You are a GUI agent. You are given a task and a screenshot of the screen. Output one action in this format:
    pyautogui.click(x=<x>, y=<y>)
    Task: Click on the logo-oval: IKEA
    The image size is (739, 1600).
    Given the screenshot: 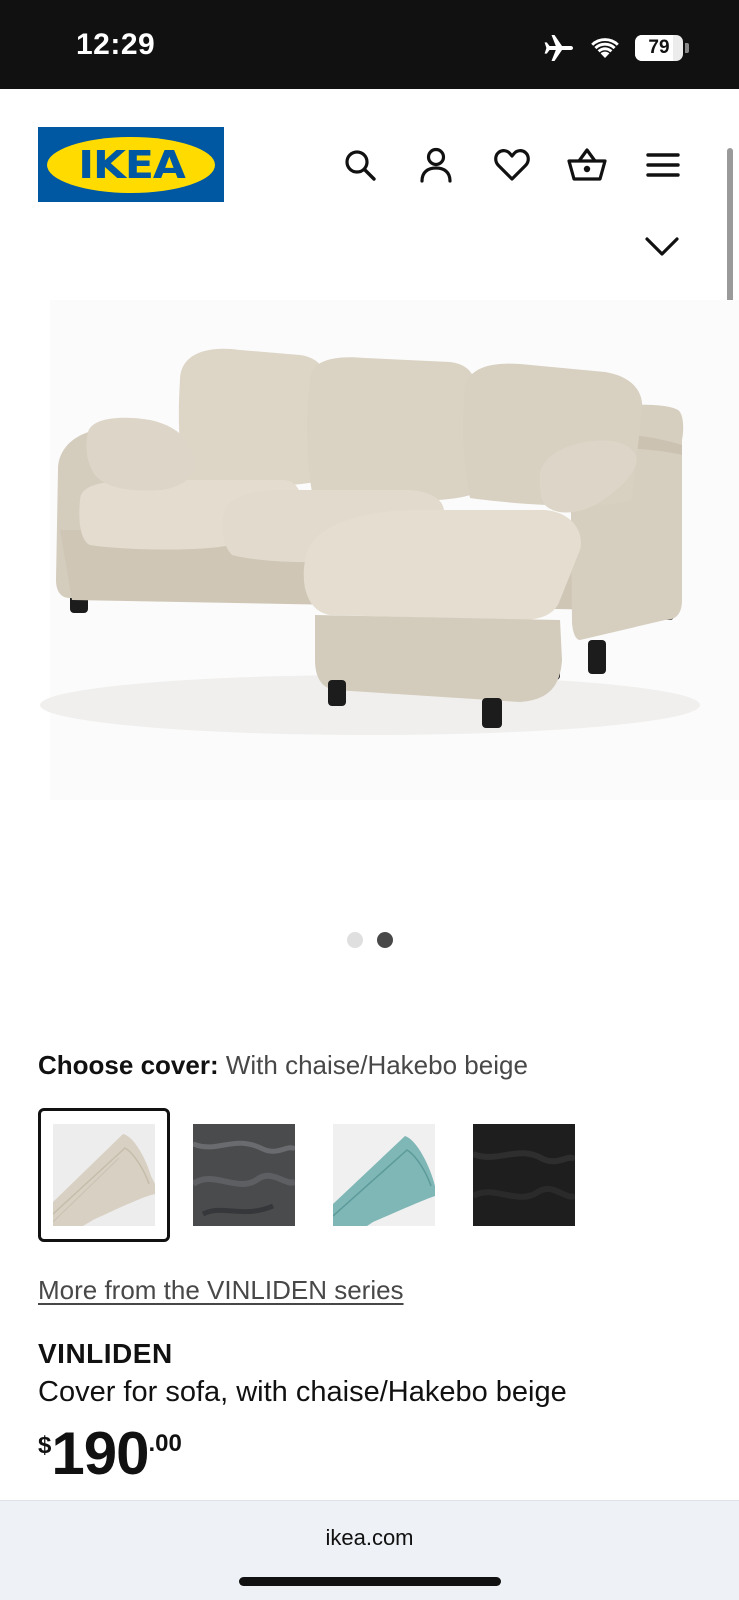 What is the action you would take?
    pyautogui.click(x=131, y=164)
    